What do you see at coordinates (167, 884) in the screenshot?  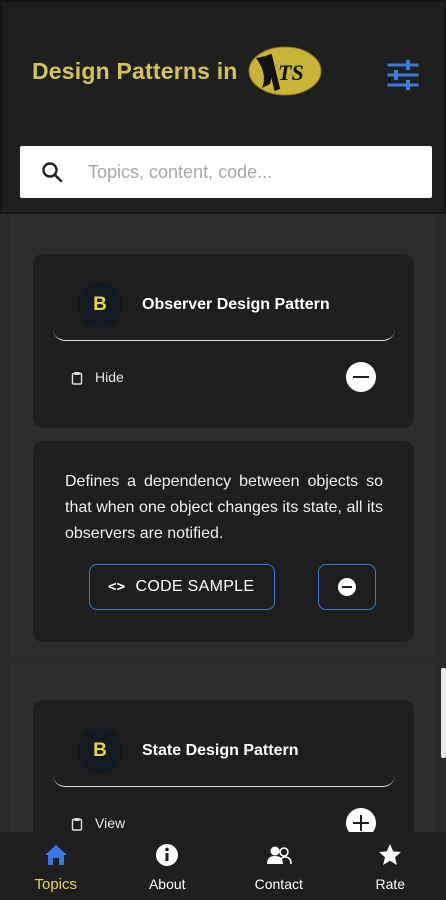 I see `nav-label: About` at bounding box center [167, 884].